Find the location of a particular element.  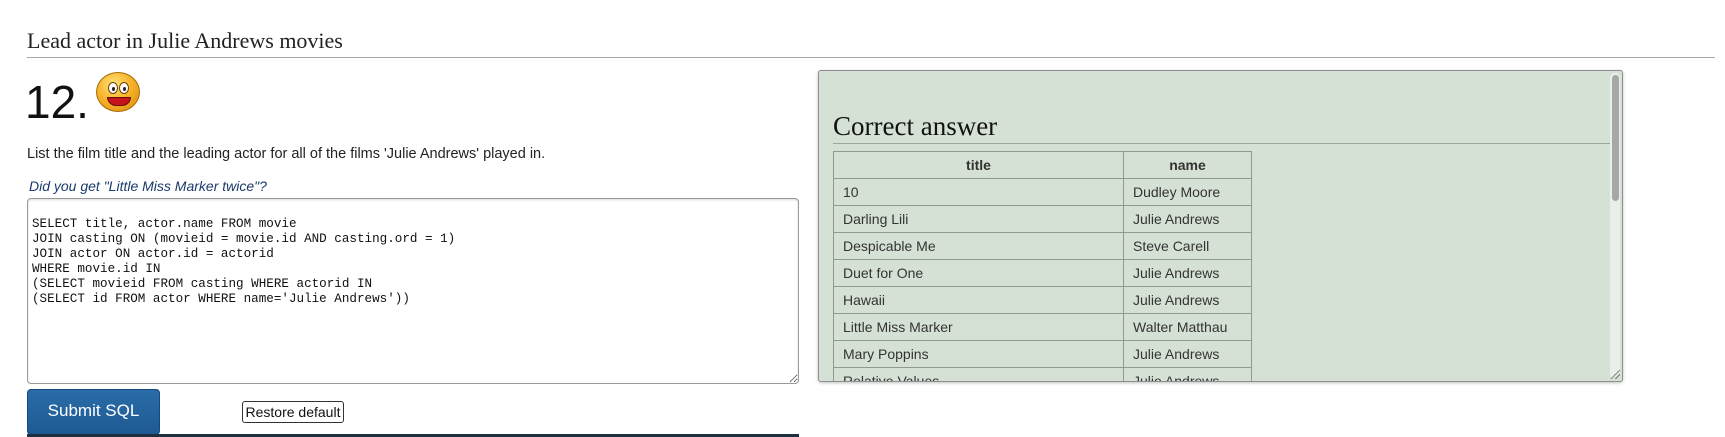

question-number: 12. is located at coordinates (57, 102).